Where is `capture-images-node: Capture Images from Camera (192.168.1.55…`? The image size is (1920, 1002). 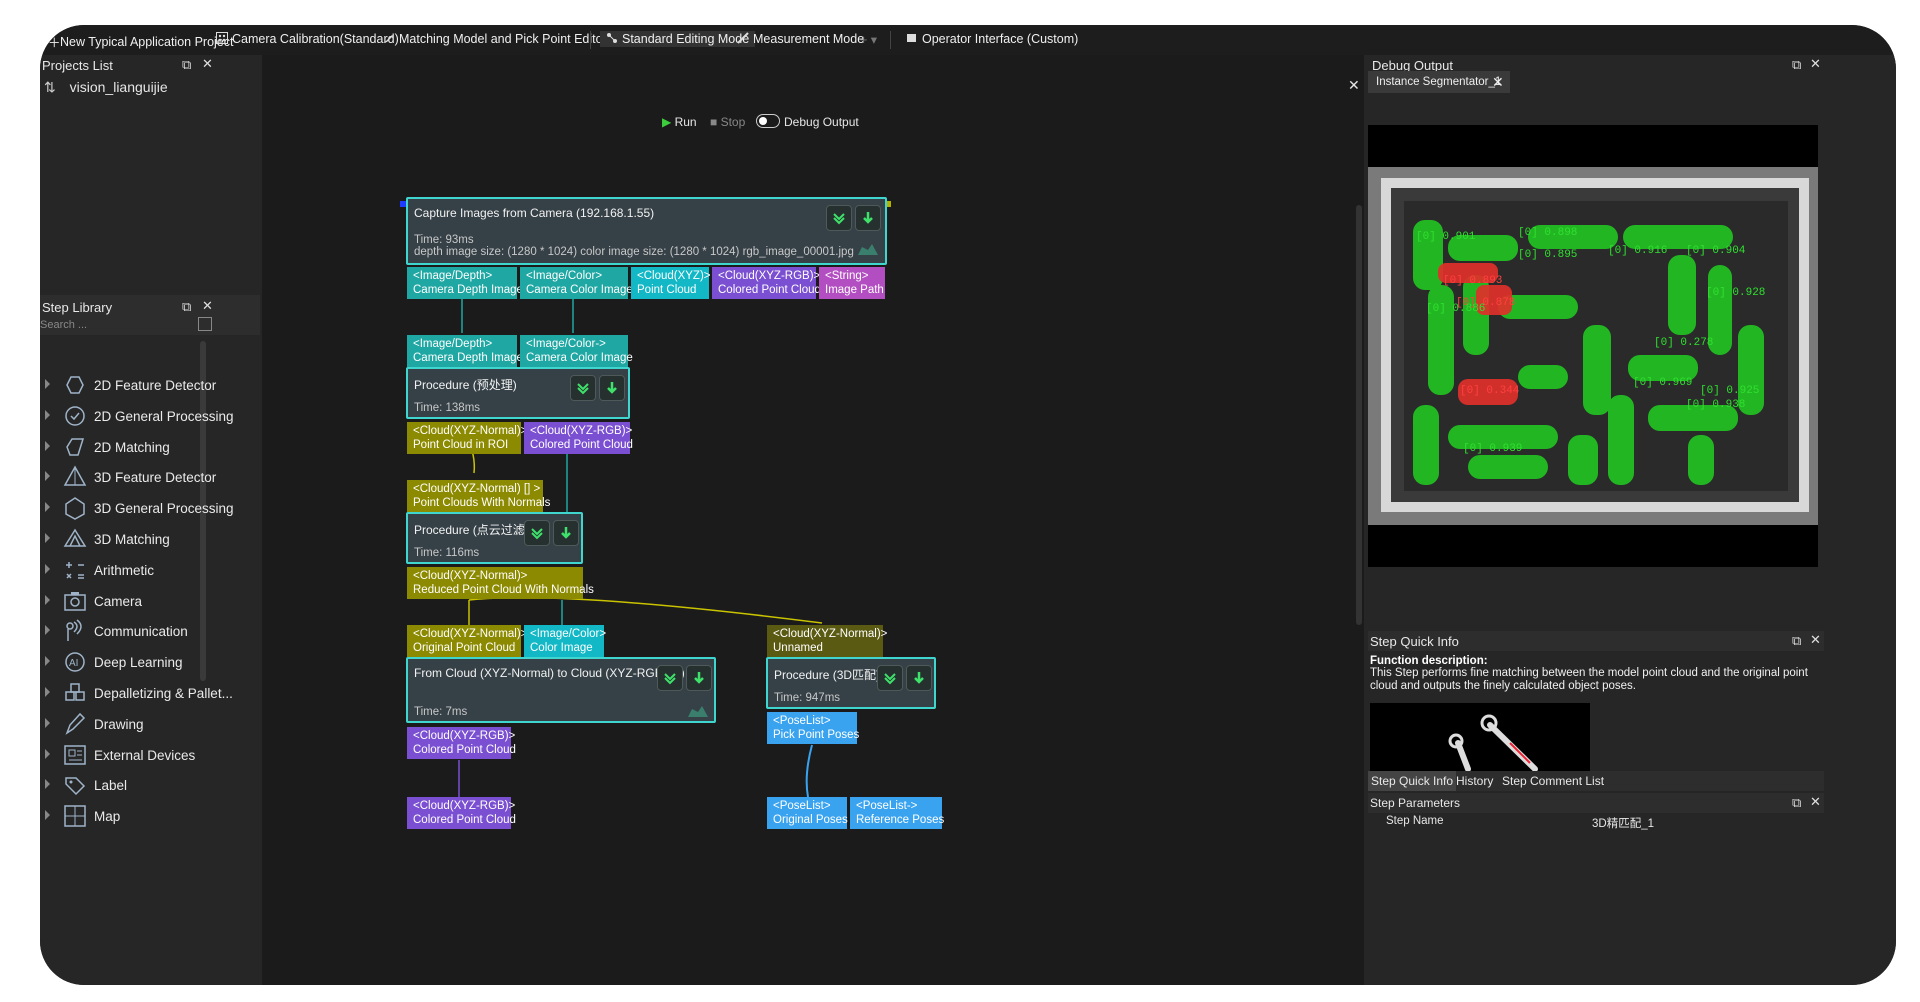
capture-images-node: Capture Images from Camera (192.168.1.55… is located at coordinates (646, 231).